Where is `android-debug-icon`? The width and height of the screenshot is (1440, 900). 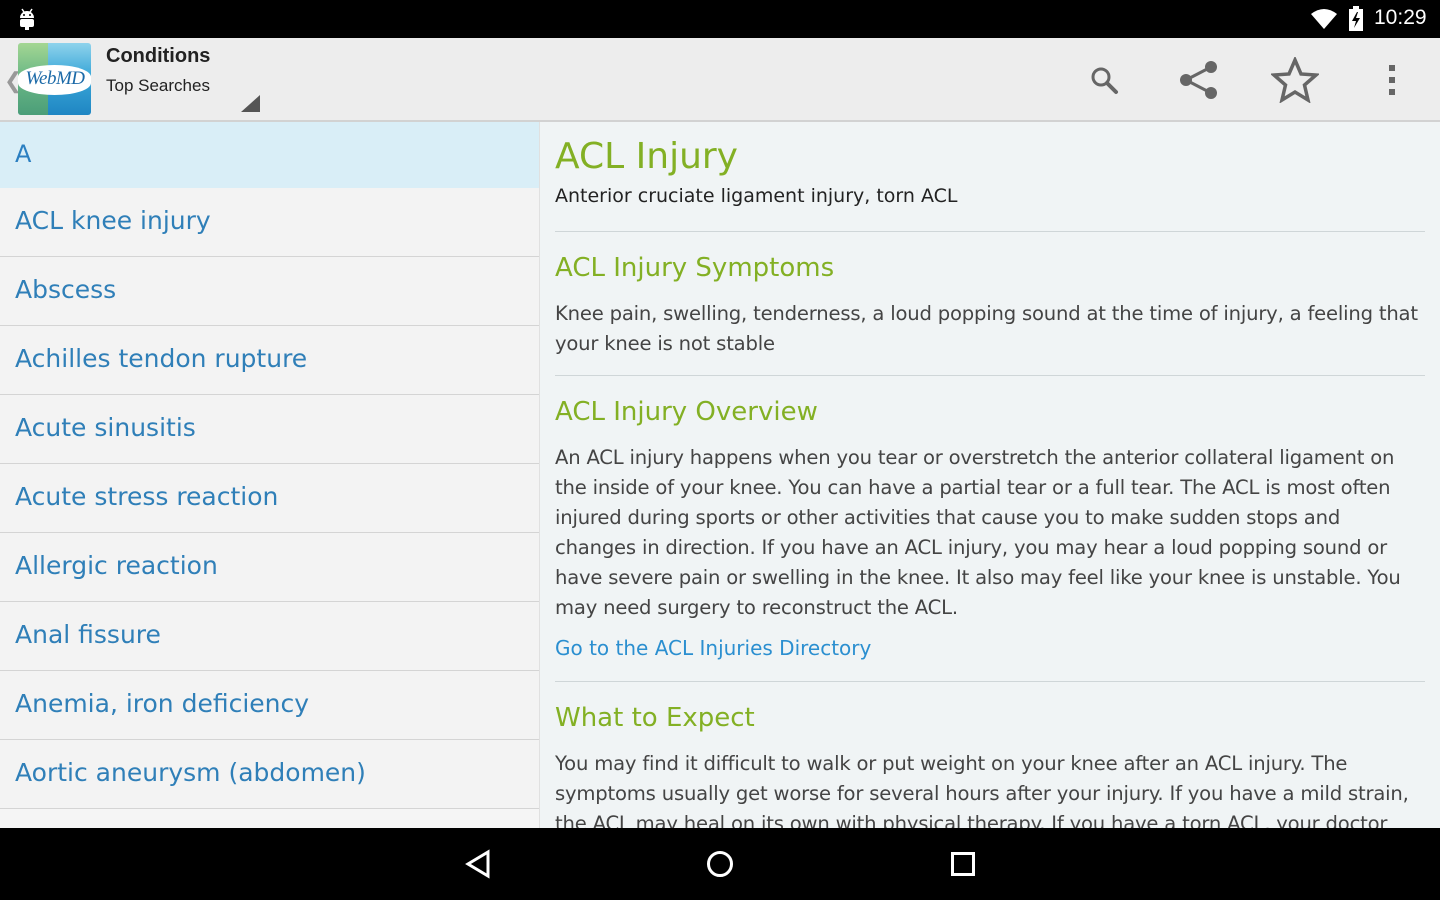 android-debug-icon is located at coordinates (27, 19).